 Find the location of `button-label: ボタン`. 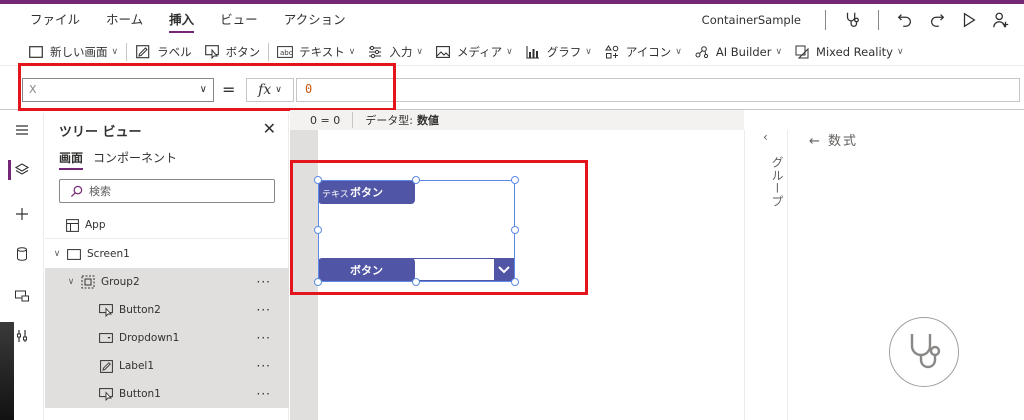

button-label: ボタン is located at coordinates (243, 51).